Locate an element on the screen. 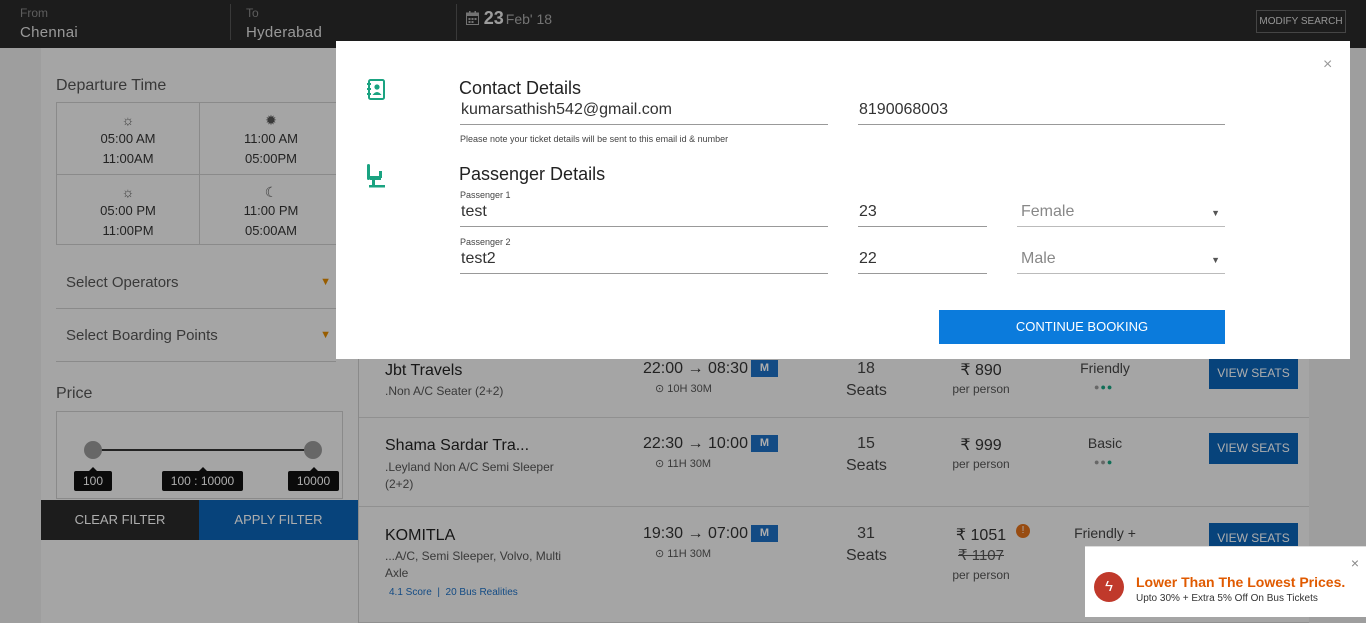 The width and height of the screenshot is (1366, 623). passenger-2-name-field: test2 is located at coordinates (644, 261).